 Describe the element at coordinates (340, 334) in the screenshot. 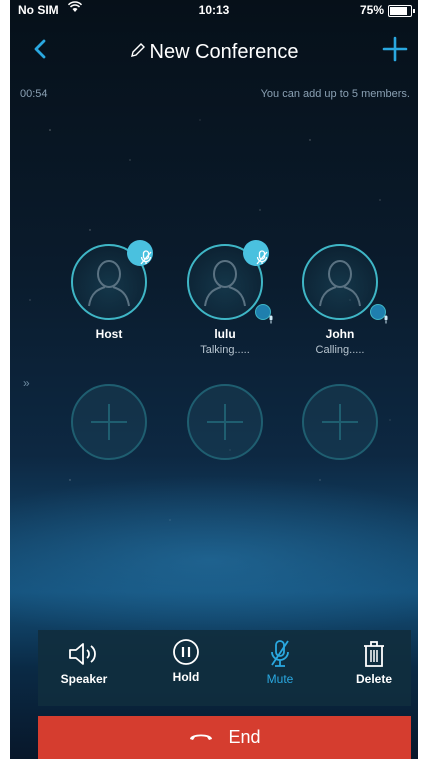

I see `member-name: John` at that location.